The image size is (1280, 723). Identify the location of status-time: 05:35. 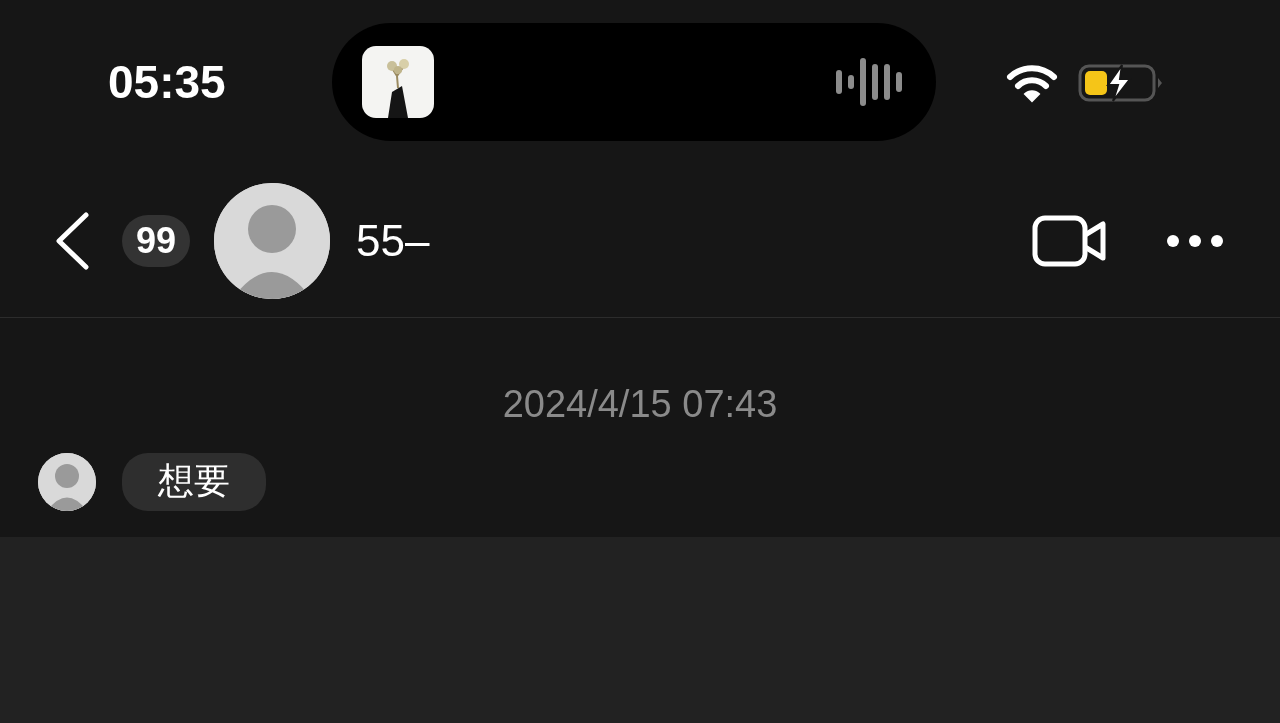
(167, 82).